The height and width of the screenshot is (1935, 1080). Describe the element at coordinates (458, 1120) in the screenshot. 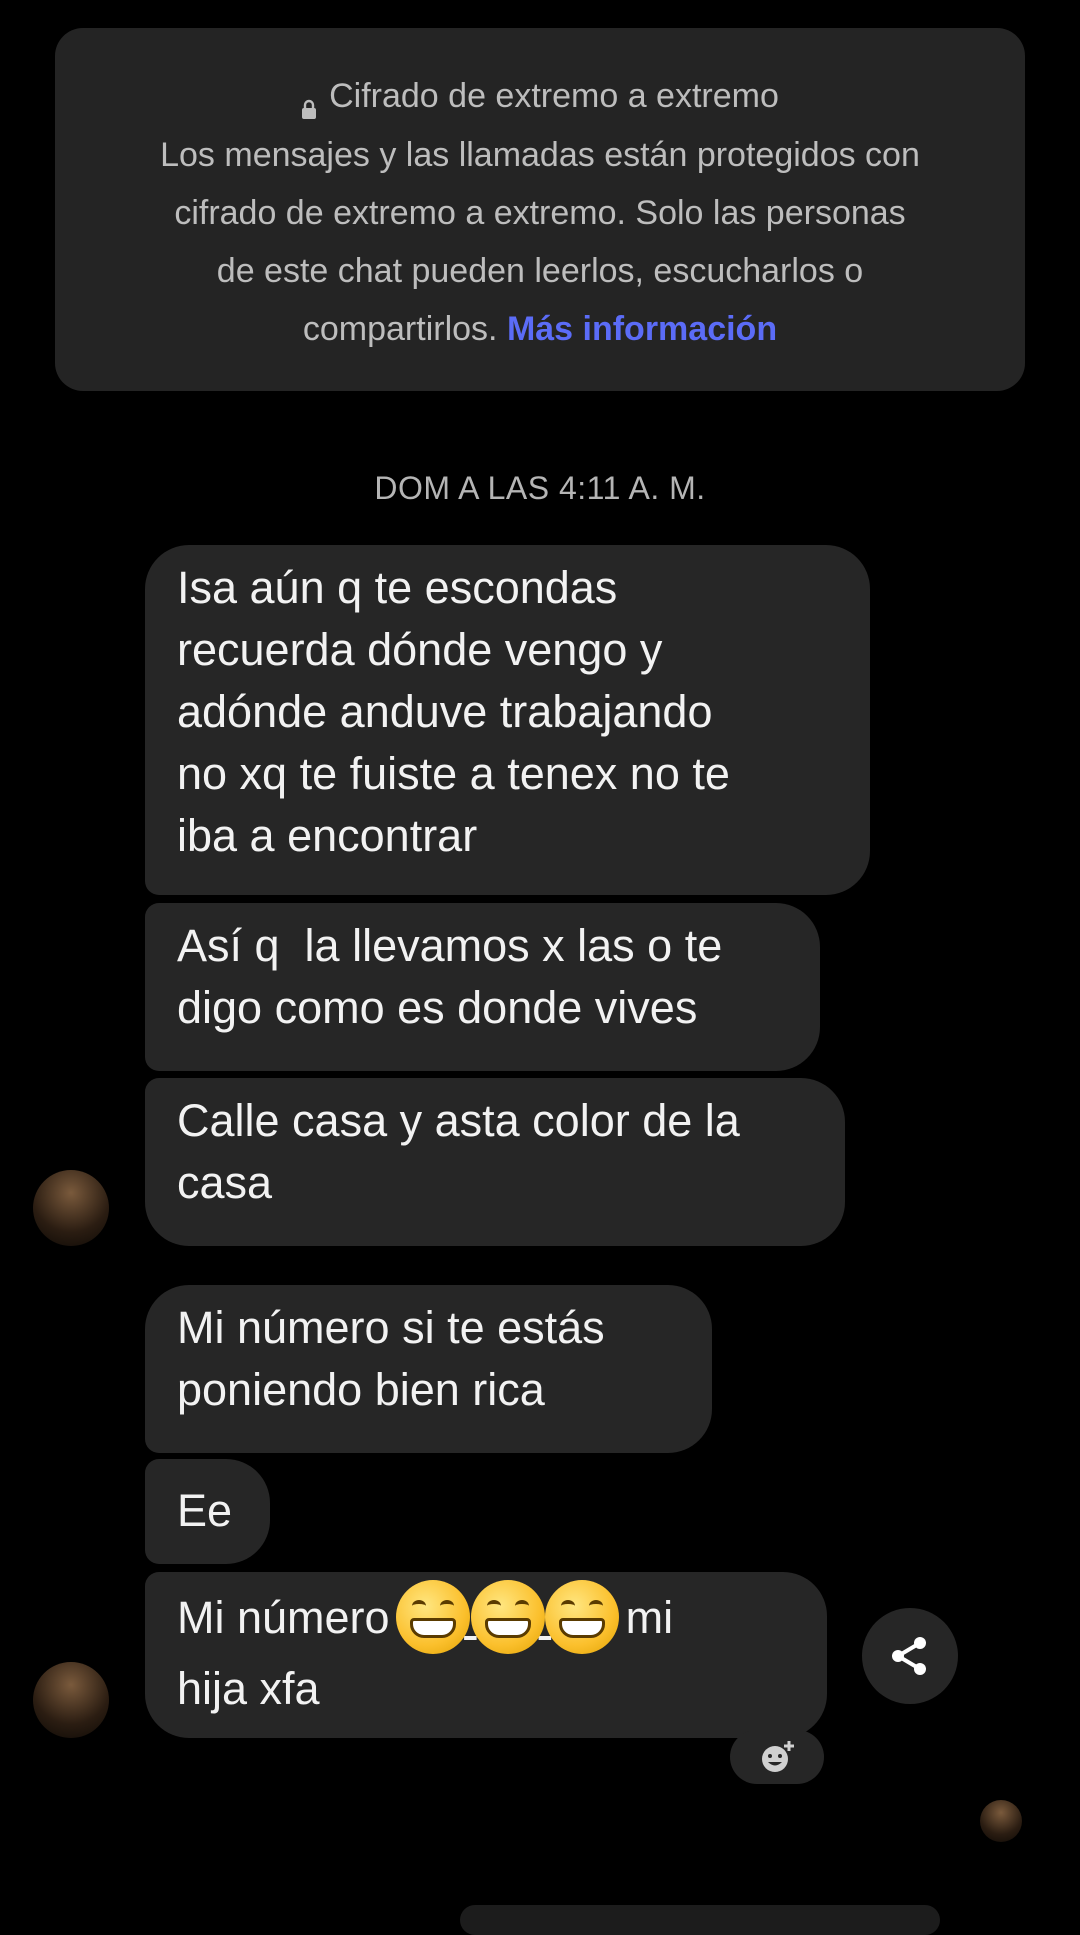

I see `message-line: Calle casa y asta color de la` at that location.